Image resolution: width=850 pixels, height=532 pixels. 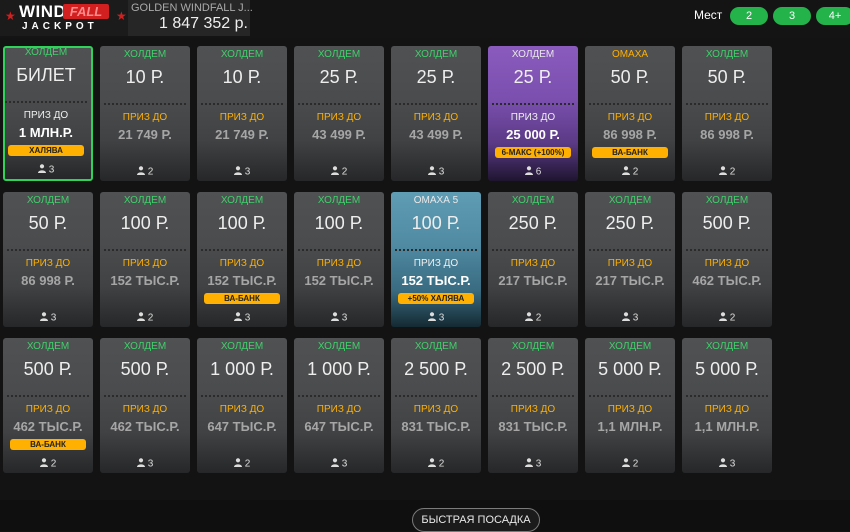 I want to click on tournament-card: ХОЛДЕМ 50 Р. ПРИЗ ДО 86 998 Р. 3, so click(x=48, y=259).